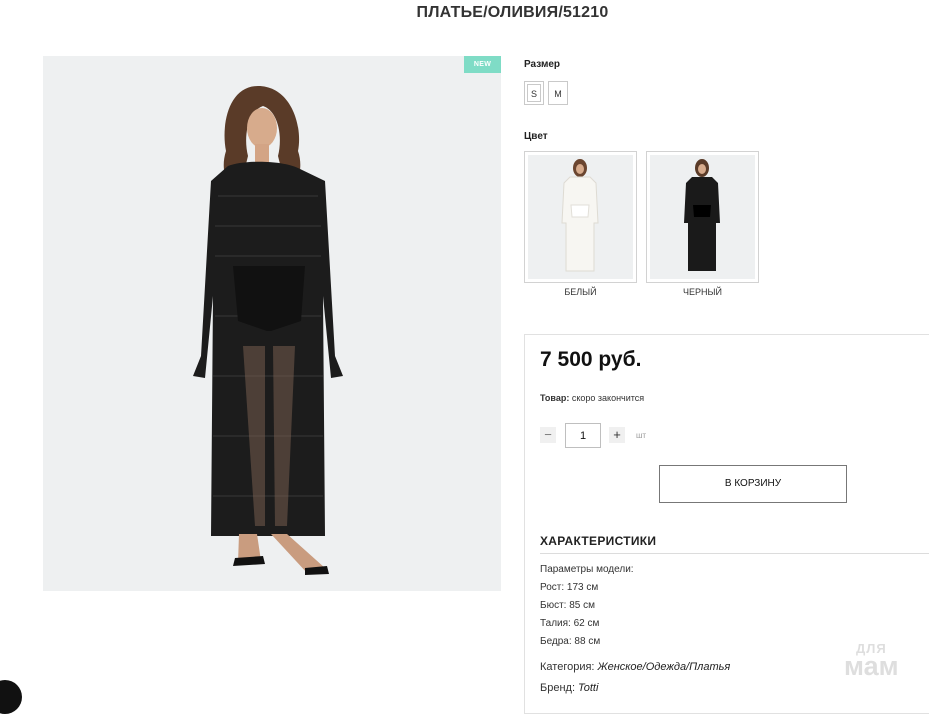 This screenshot has width=929, height=714. What do you see at coordinates (558, 93) in the screenshot?
I see `size-option-m: M` at bounding box center [558, 93].